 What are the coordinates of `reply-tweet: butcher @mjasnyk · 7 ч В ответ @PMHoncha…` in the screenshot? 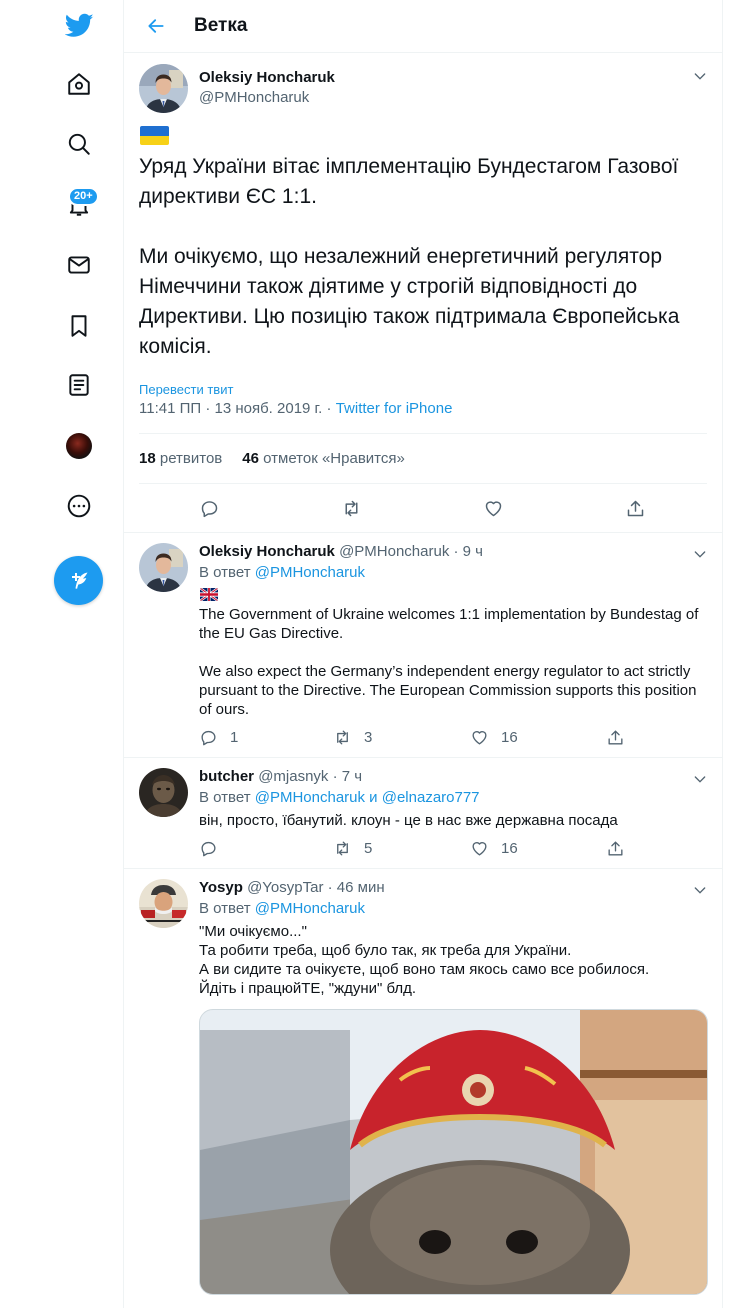 It's located at (423, 813).